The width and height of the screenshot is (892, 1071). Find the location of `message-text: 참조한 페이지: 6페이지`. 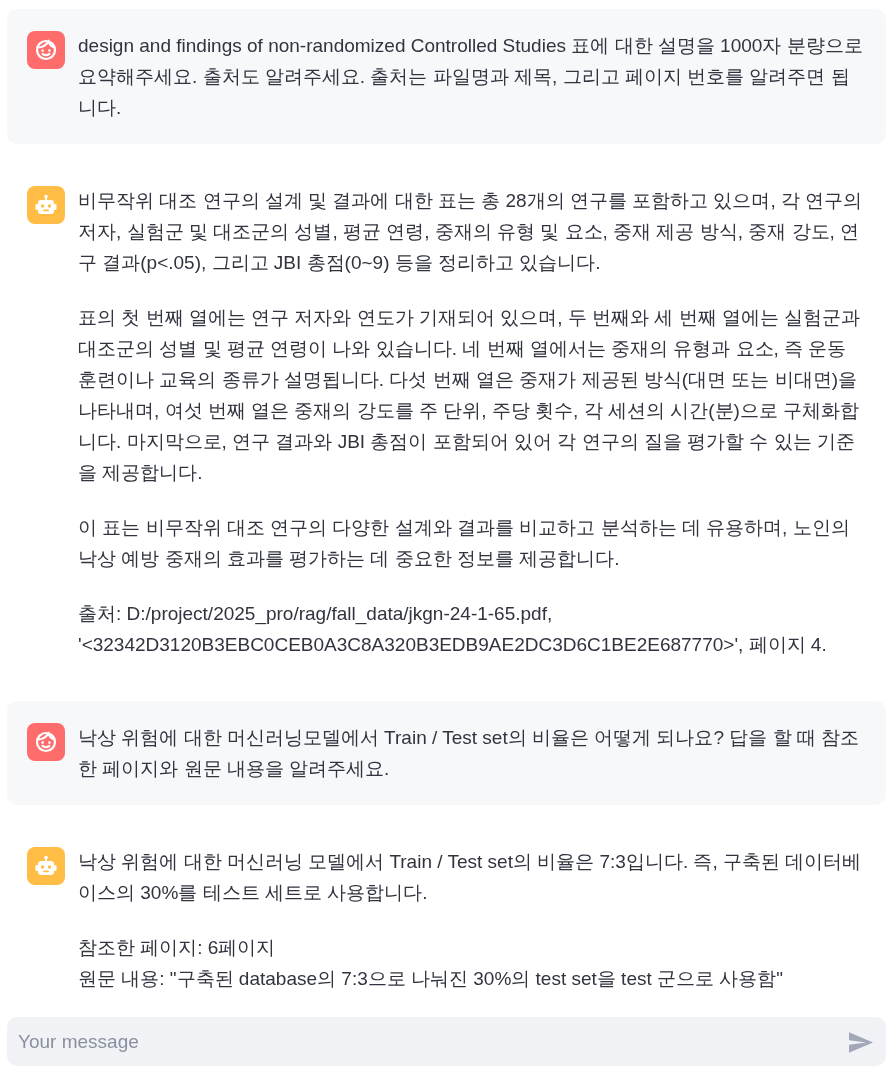

message-text: 참조한 페이지: 6페이지 is located at coordinates (177, 948).